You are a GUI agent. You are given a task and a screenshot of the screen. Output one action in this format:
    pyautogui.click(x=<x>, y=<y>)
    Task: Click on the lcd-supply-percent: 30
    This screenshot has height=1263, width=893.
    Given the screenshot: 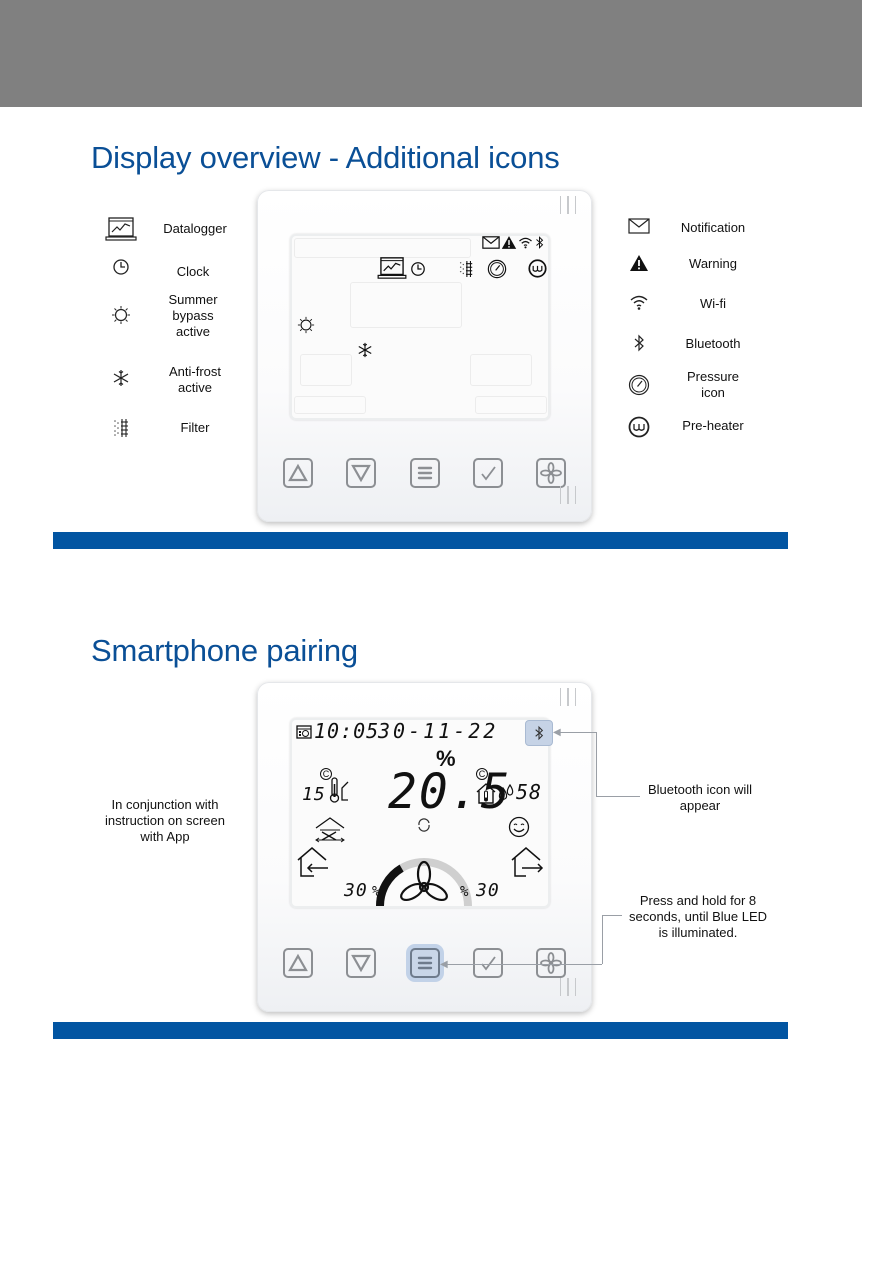 What is the action you would take?
    pyautogui.click(x=356, y=890)
    